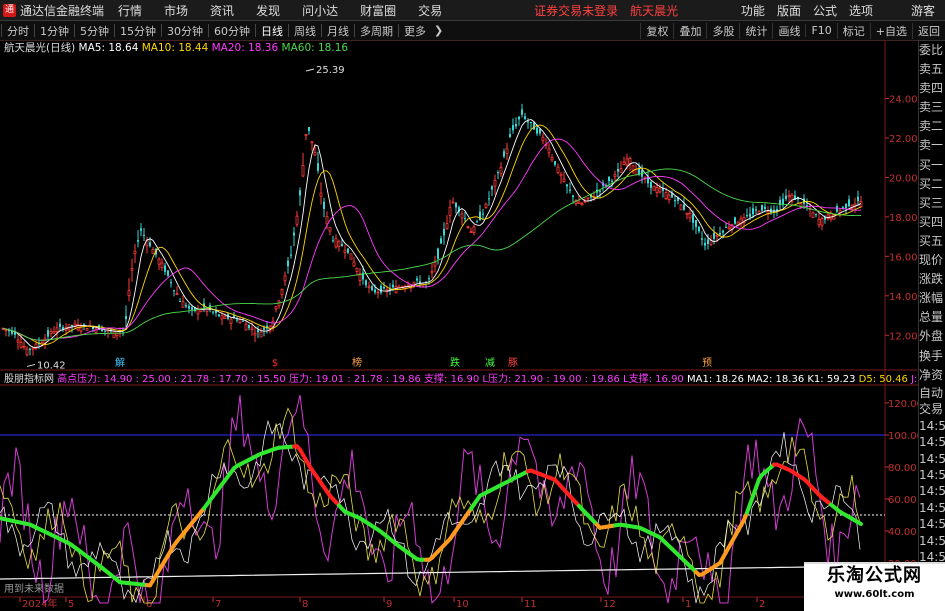 The image size is (945, 611). I want to click on menu-layout: 版面, so click(789, 10).